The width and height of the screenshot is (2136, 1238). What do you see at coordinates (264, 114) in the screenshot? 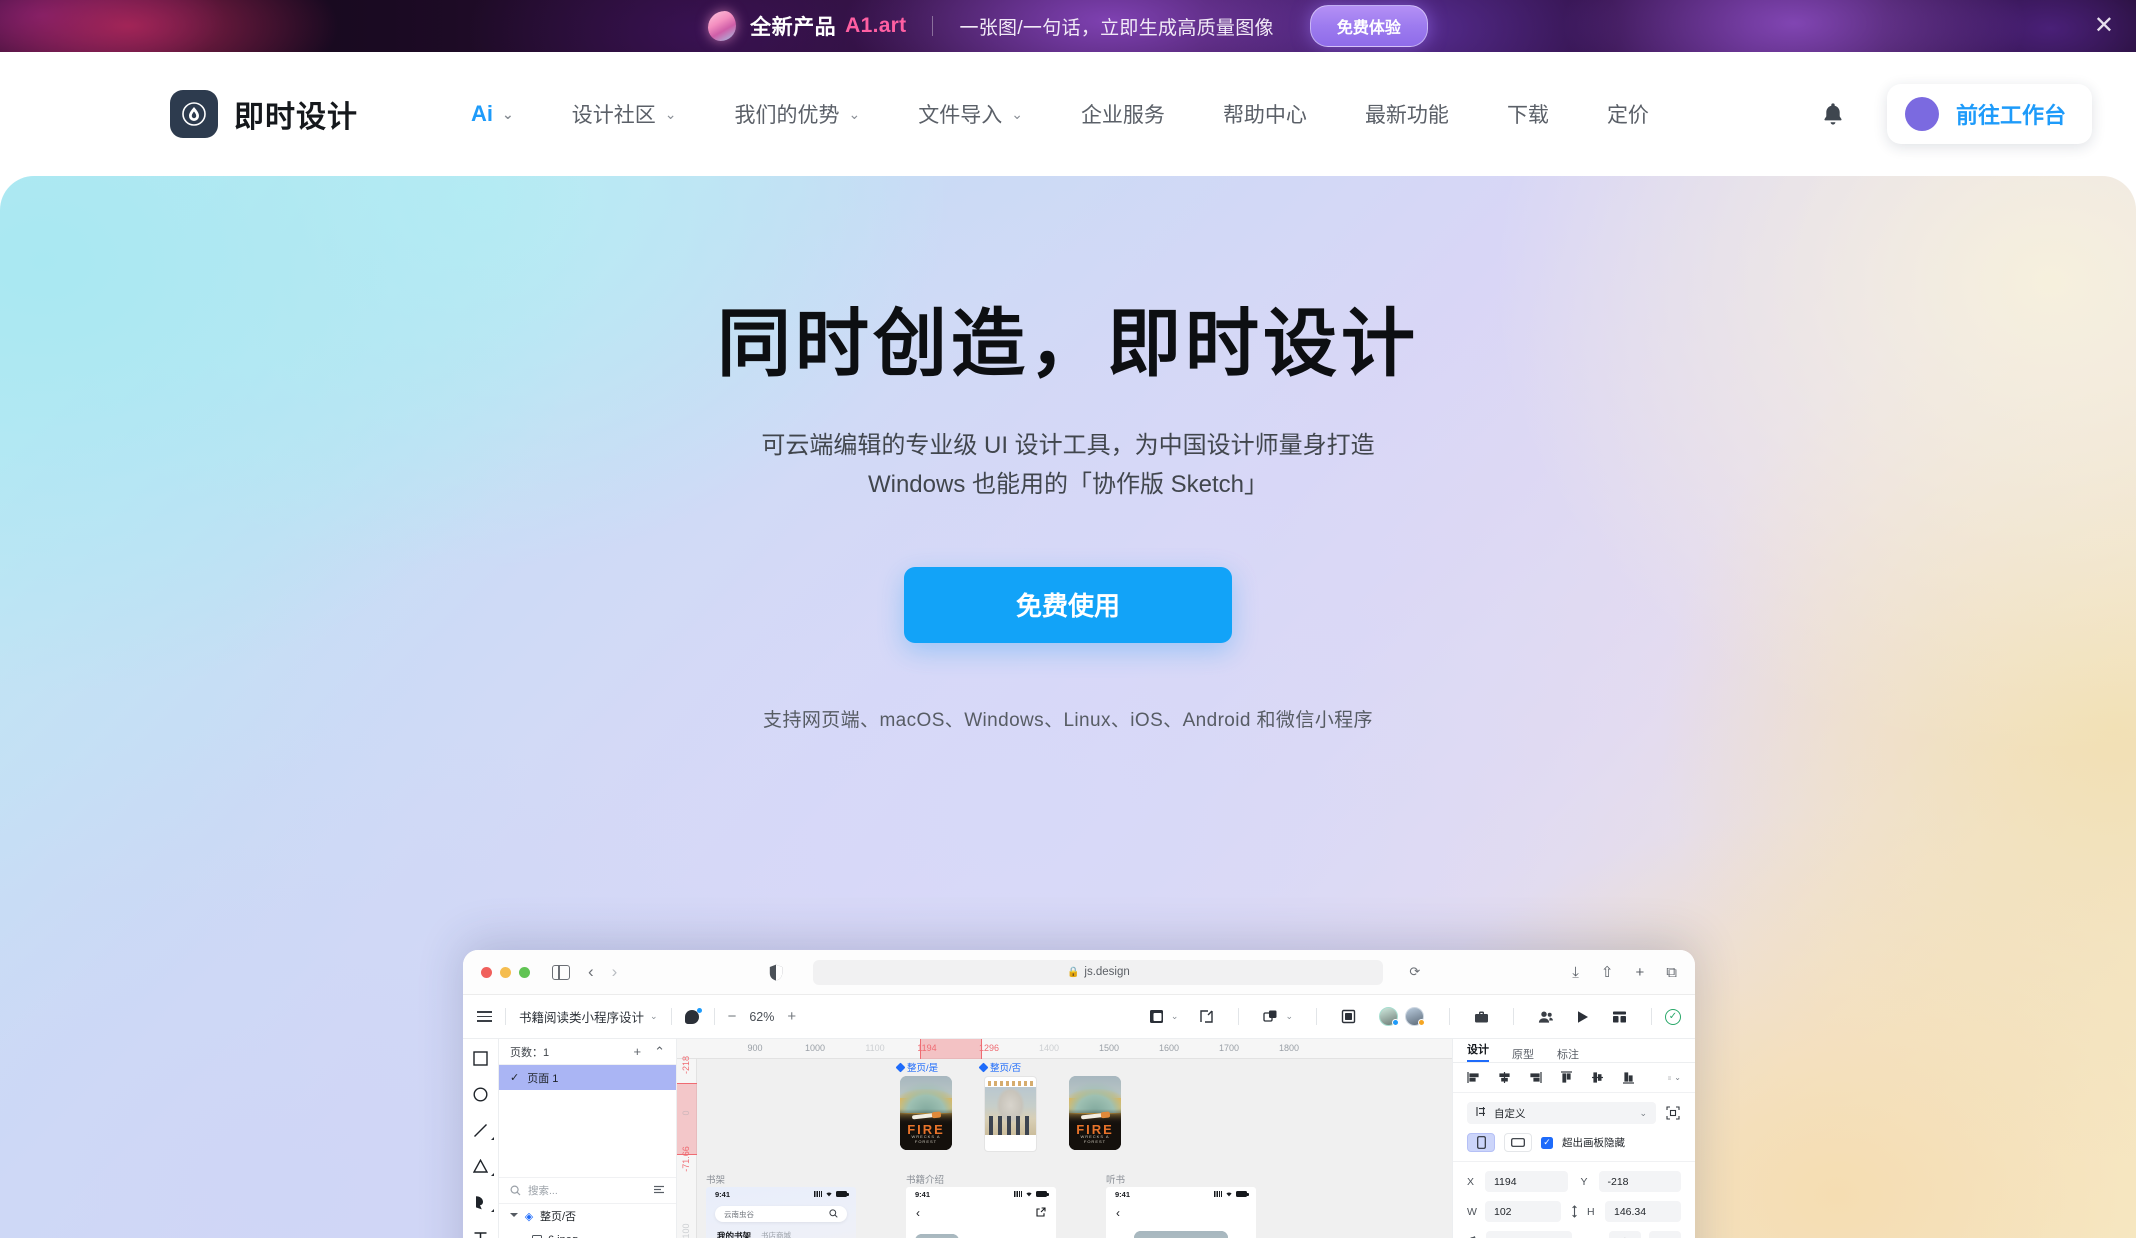
I see `brand-logo-link: 即时设计` at bounding box center [264, 114].